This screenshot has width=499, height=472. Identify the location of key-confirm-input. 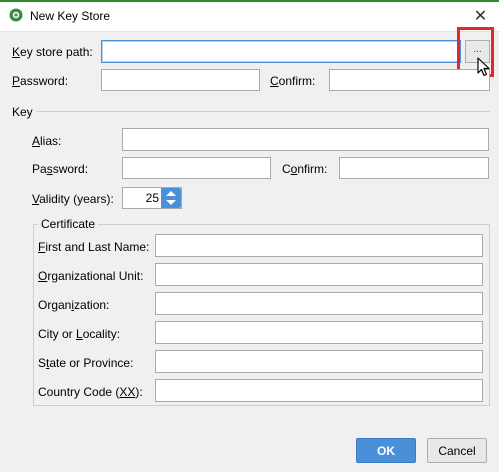
(414, 168).